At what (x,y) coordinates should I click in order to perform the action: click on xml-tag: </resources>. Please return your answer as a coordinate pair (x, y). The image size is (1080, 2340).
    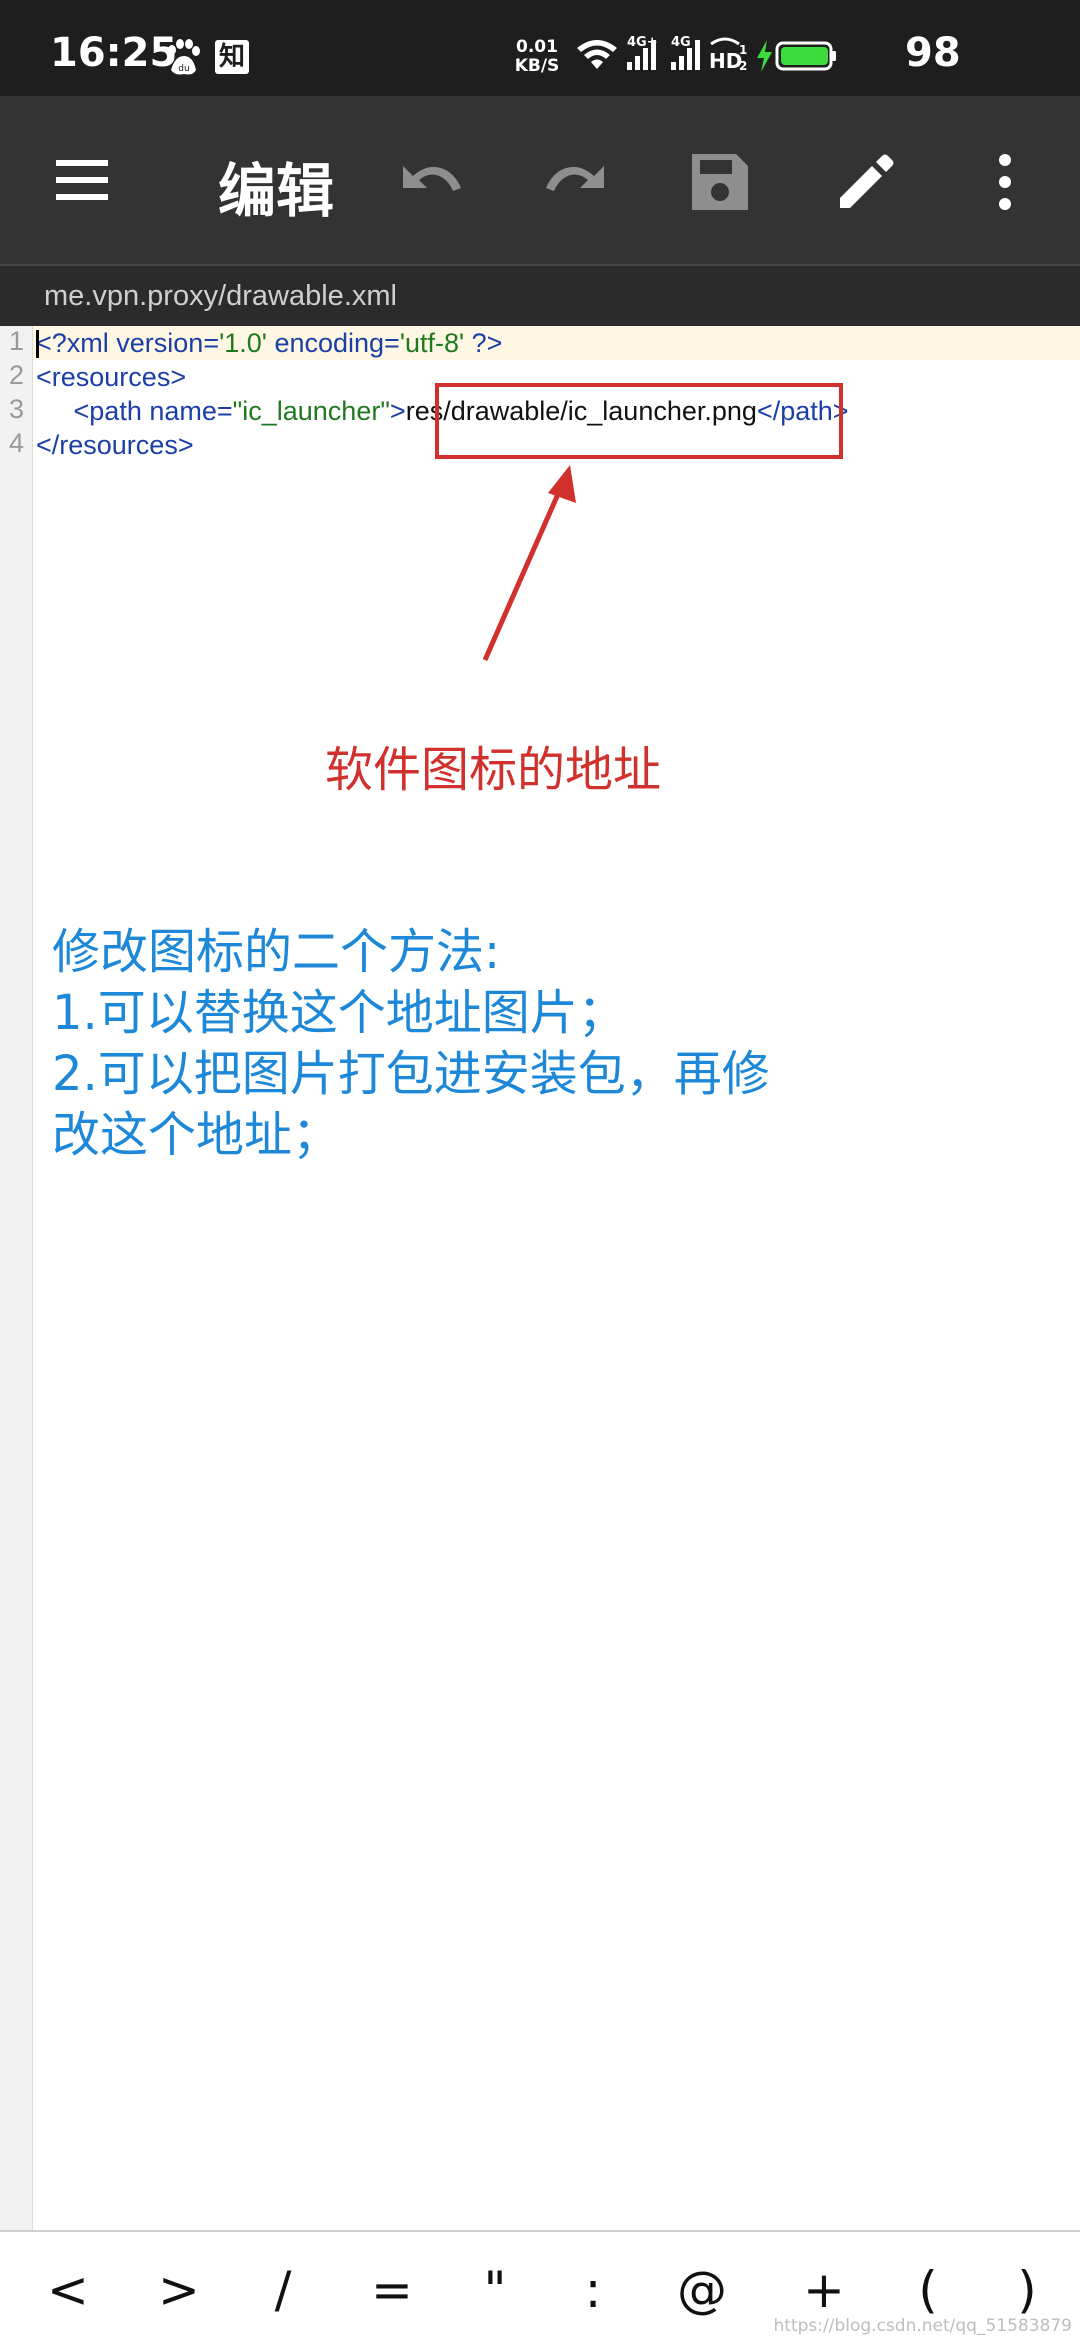
    Looking at the image, I should click on (115, 445).